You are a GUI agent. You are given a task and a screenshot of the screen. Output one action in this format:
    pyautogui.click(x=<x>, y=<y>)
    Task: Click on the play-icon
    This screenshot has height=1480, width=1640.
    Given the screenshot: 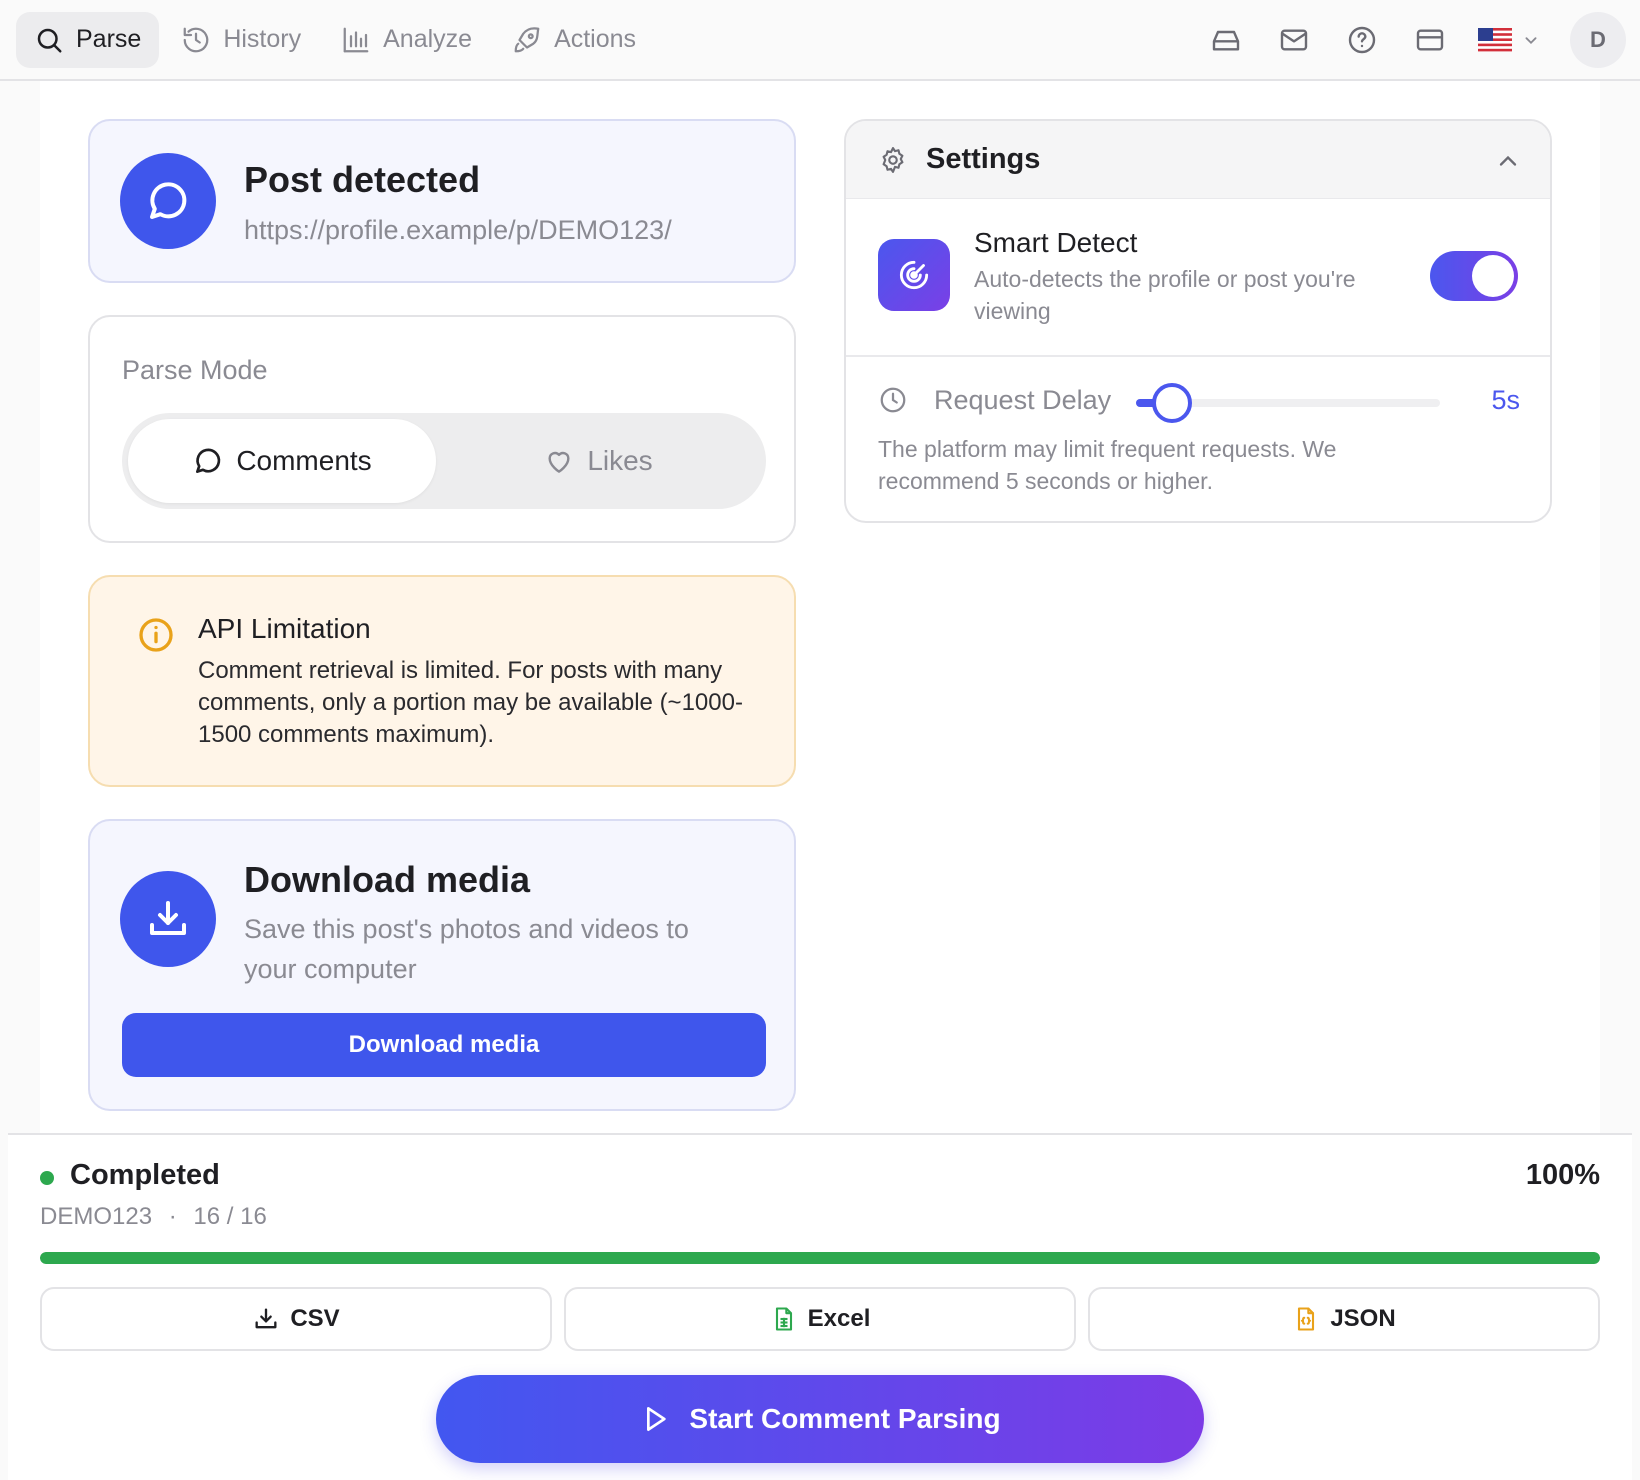 What is the action you would take?
    pyautogui.click(x=657, y=1419)
    